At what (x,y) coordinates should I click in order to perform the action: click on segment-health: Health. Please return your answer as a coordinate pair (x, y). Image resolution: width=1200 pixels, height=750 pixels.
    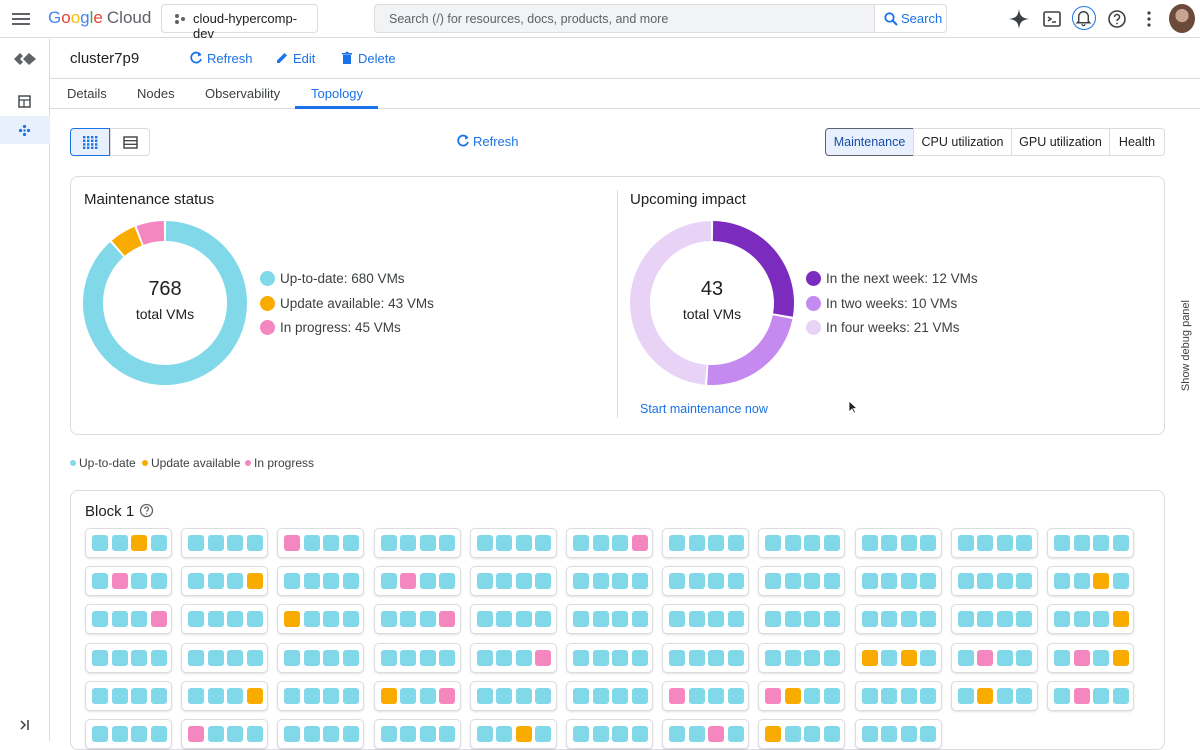
    Looking at the image, I should click on (1137, 142).